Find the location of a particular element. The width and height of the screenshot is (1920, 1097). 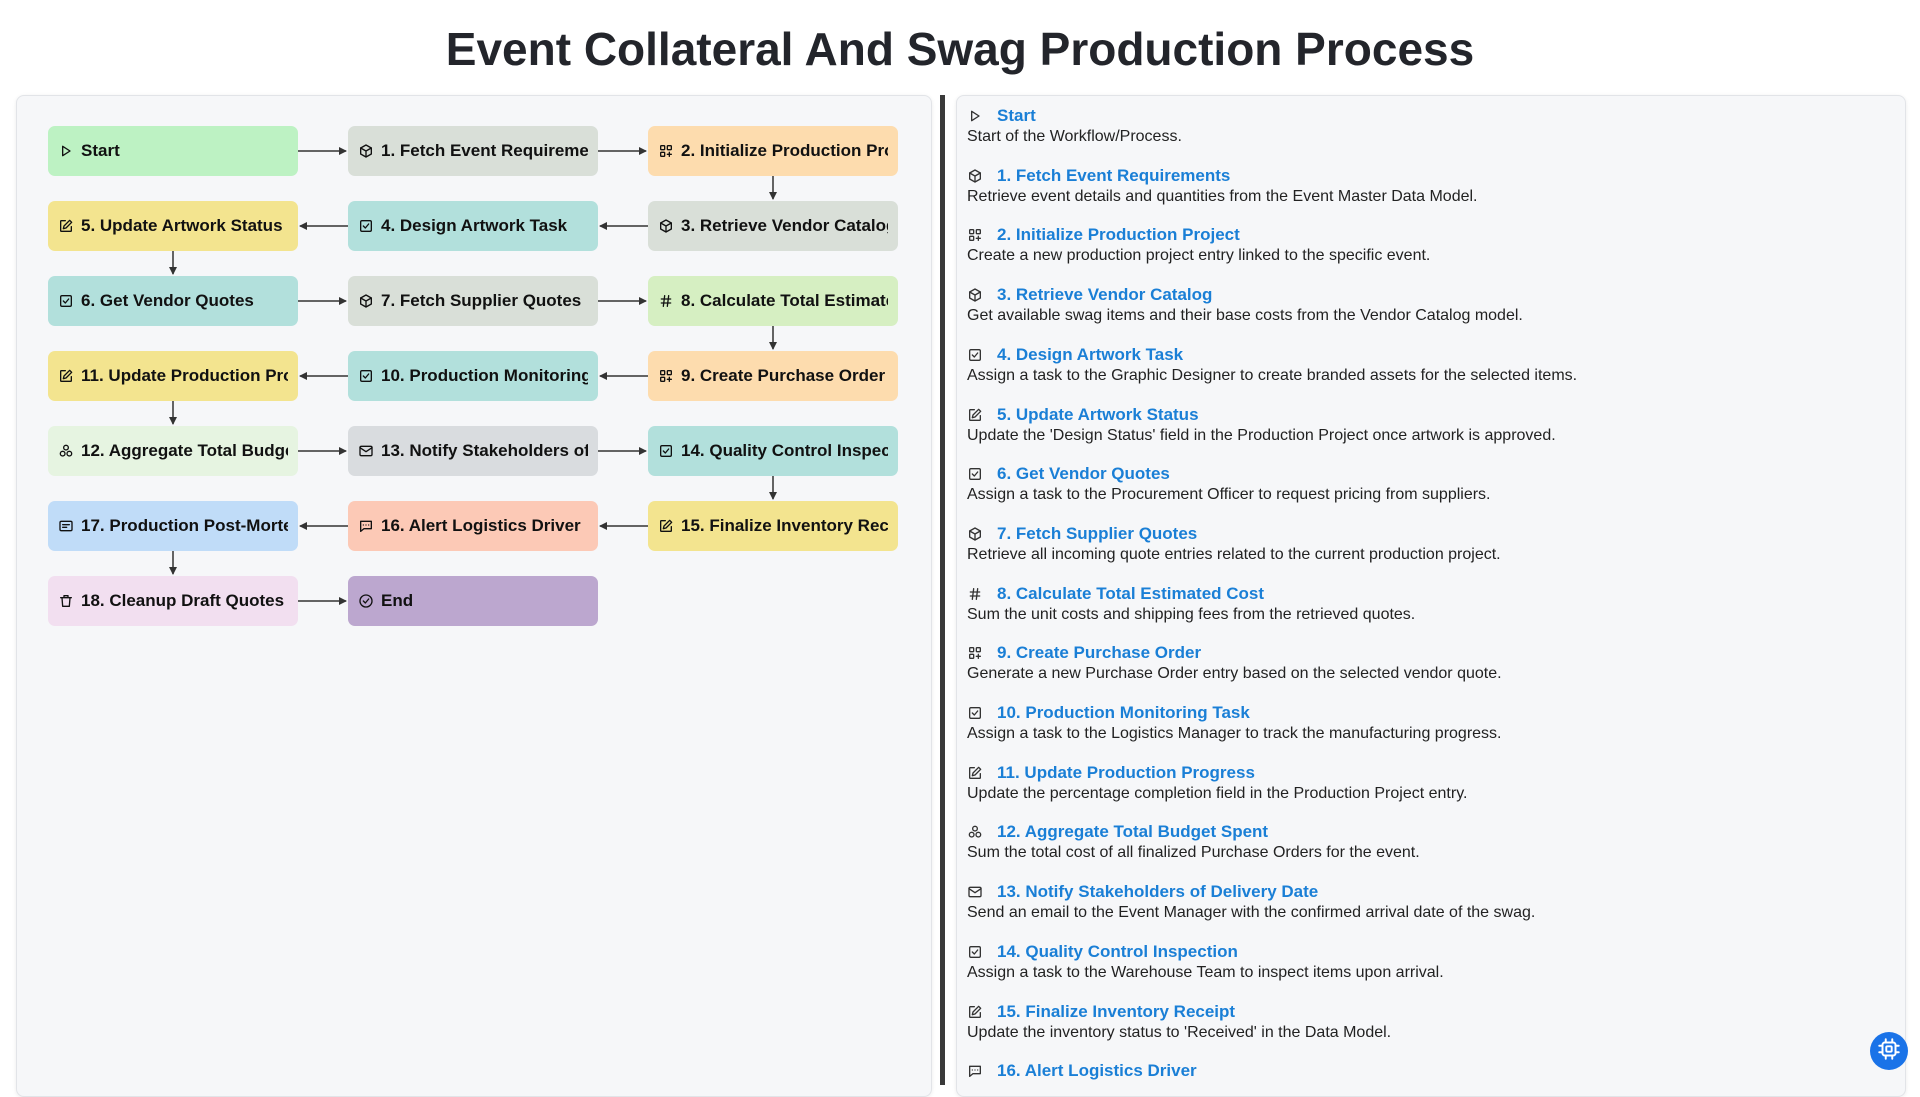

step-title: 5. Update Artwork Status is located at coordinates (1098, 414).